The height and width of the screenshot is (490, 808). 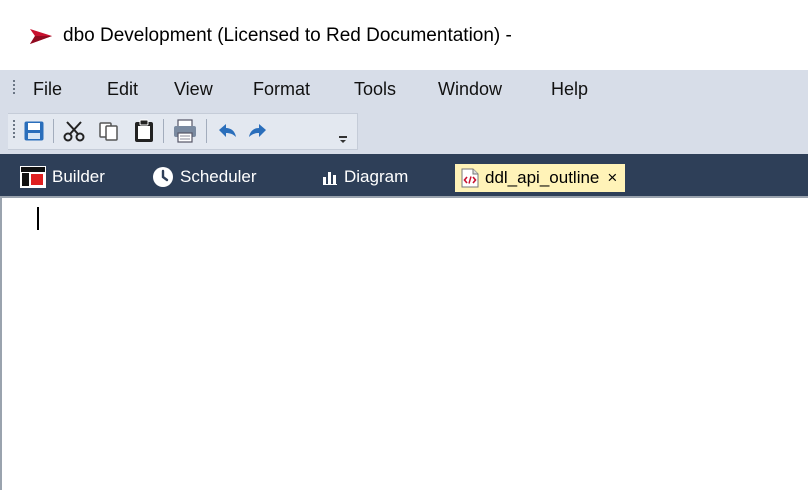 I want to click on menu-view: View, so click(x=193, y=89).